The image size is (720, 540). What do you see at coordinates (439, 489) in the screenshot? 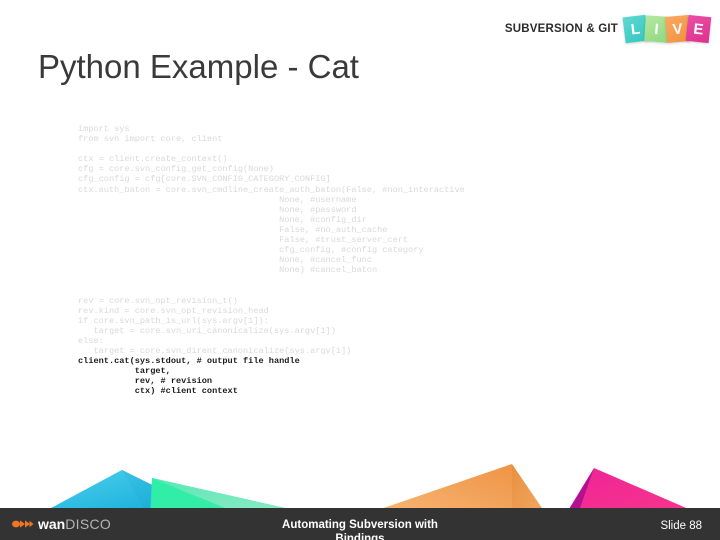
I see `shape-orange-left` at bounding box center [439, 489].